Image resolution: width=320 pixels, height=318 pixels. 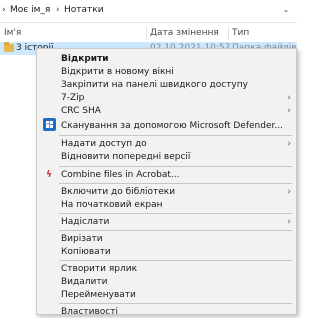 I want to click on menu-item-label: Надіслати, so click(x=85, y=222).